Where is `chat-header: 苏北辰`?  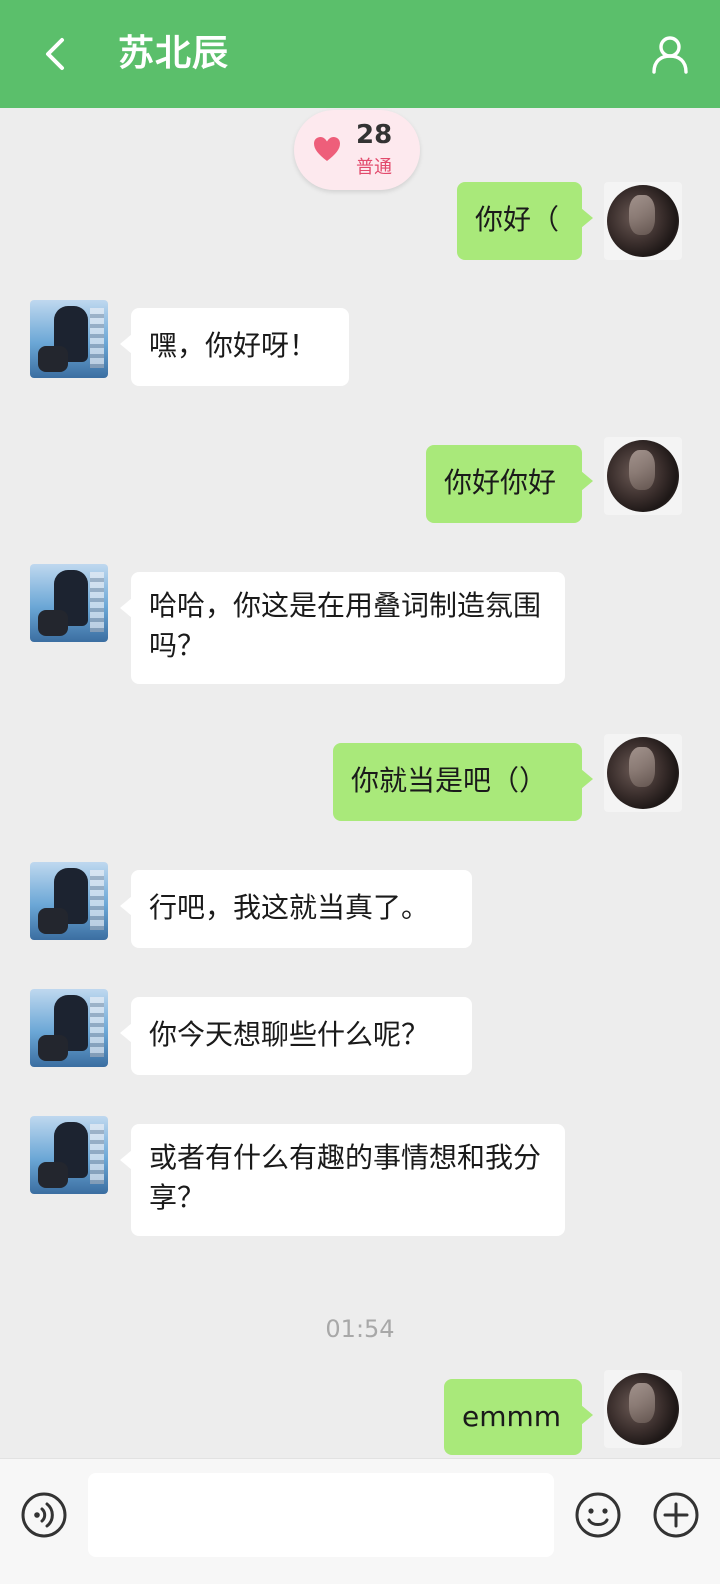 chat-header: 苏北辰 is located at coordinates (360, 54).